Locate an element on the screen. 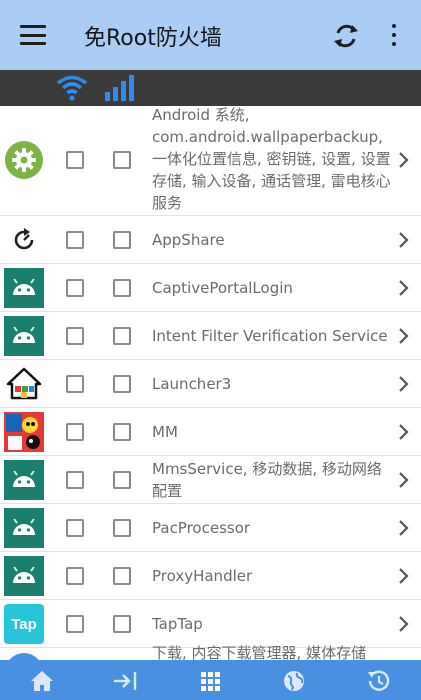 The image size is (421, 700). app-name: CaptivePortalLogin is located at coordinates (222, 288).